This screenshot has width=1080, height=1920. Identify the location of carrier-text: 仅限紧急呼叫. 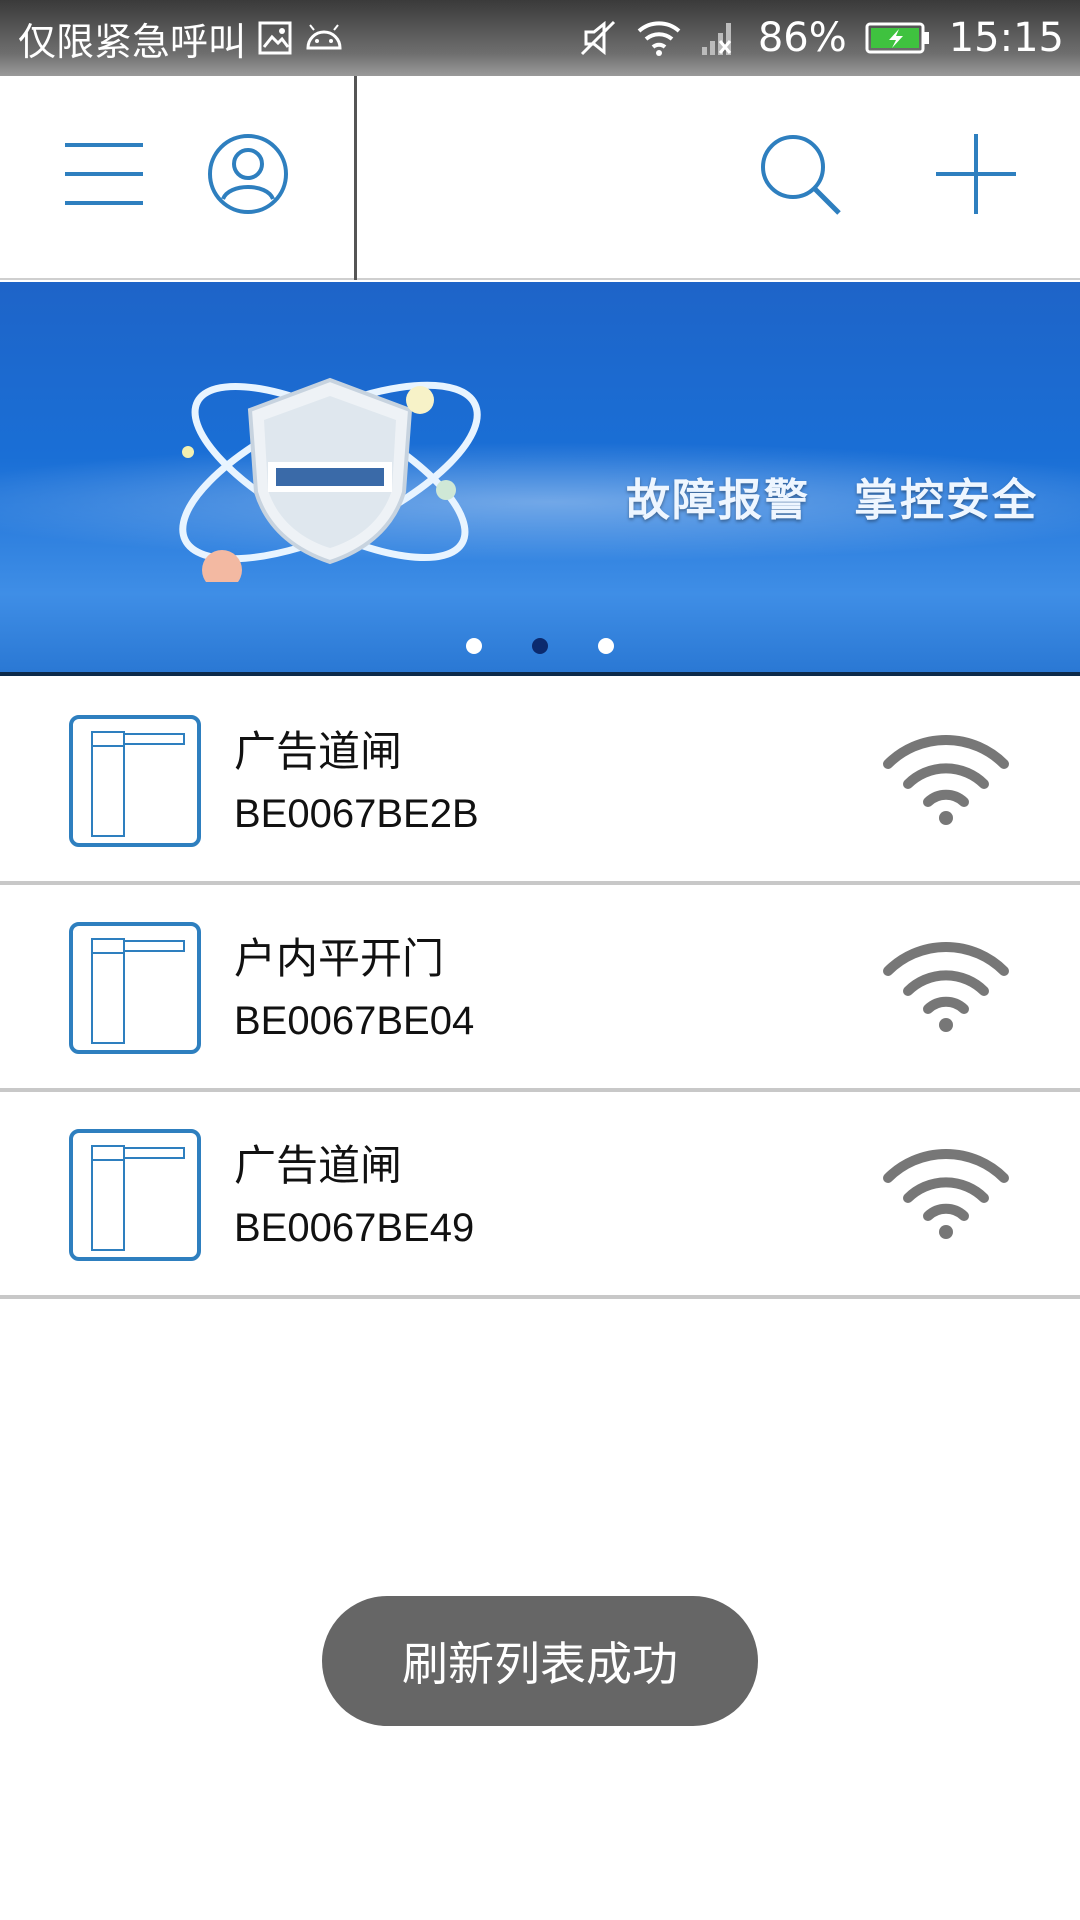
(132, 41).